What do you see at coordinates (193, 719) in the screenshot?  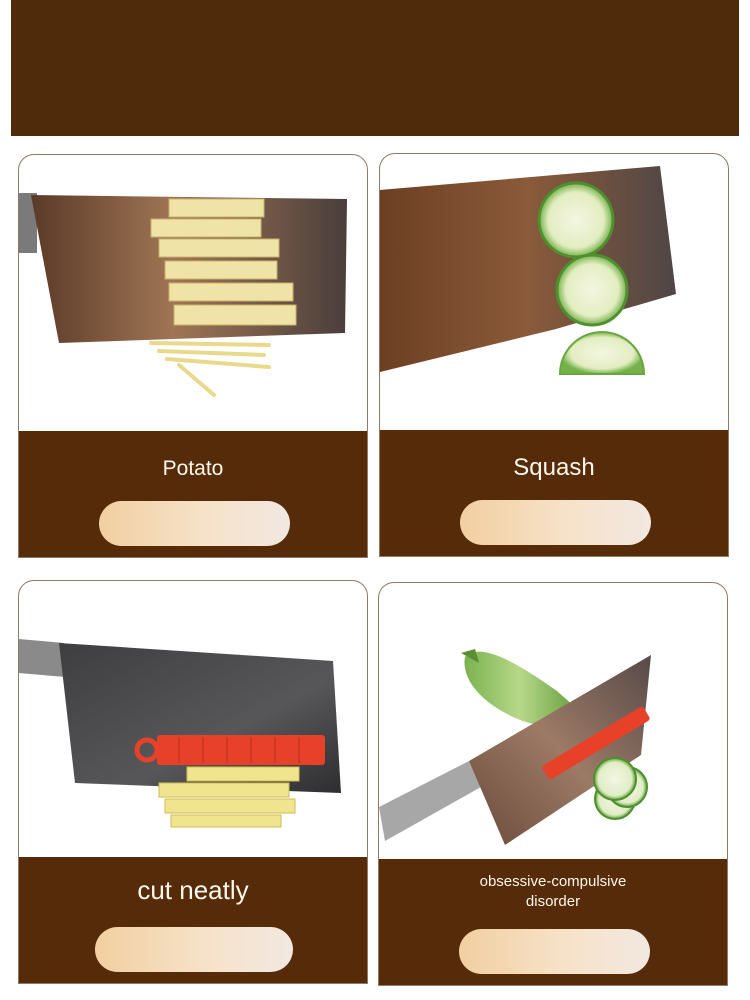 I see `knife-guard-potato-icon` at bounding box center [193, 719].